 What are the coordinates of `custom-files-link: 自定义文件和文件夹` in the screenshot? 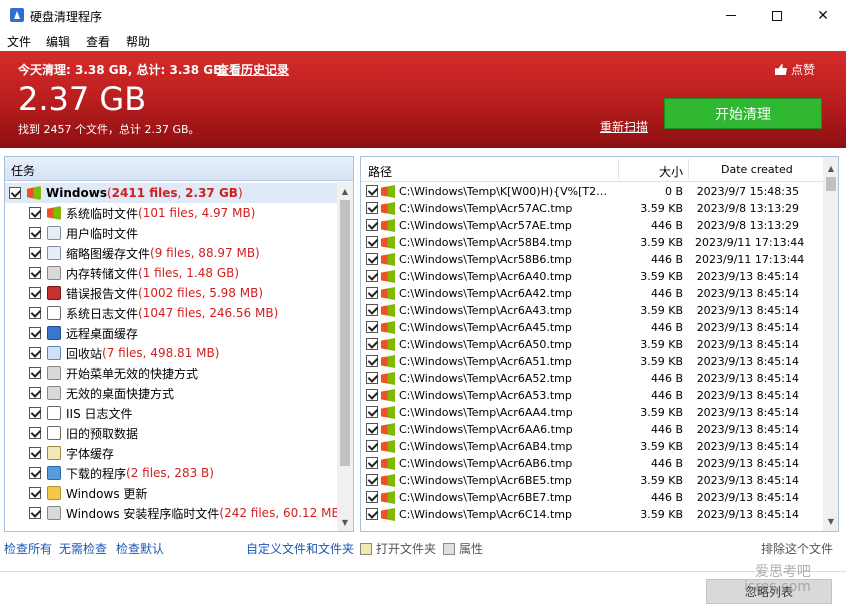 It's located at (300, 548).